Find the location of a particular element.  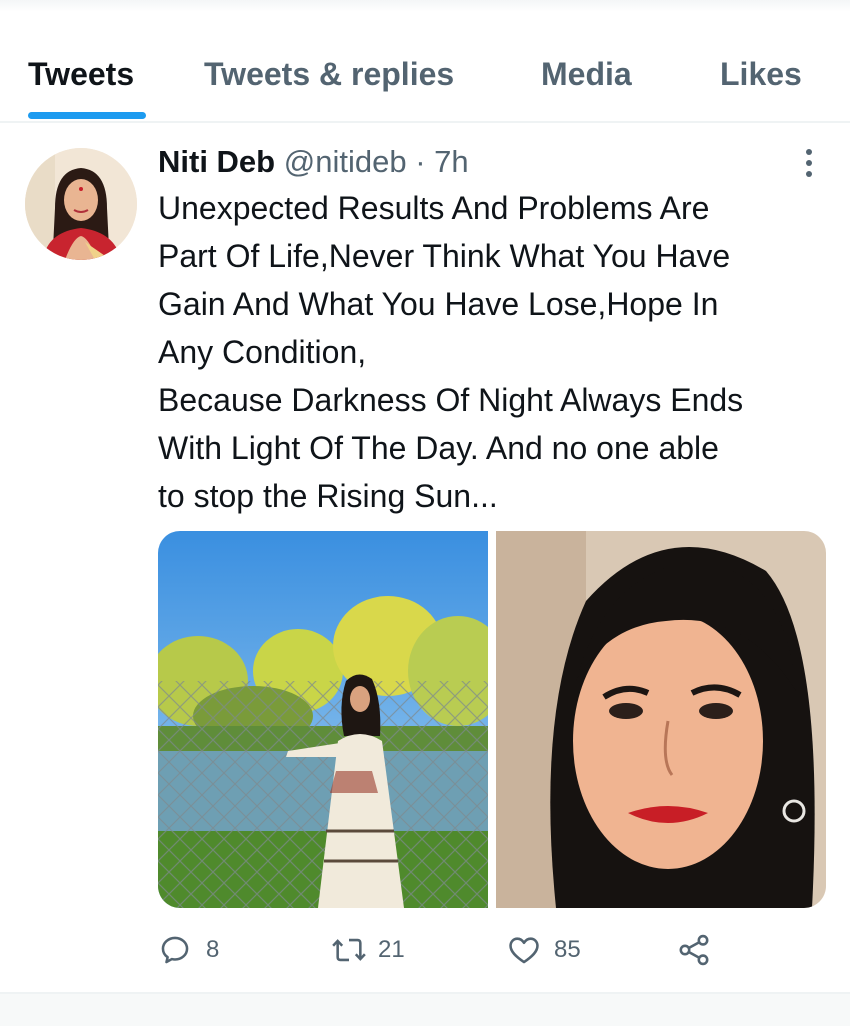

profile-tabs: Tweets Tweets & replies Media Likes is located at coordinates (425, 75).